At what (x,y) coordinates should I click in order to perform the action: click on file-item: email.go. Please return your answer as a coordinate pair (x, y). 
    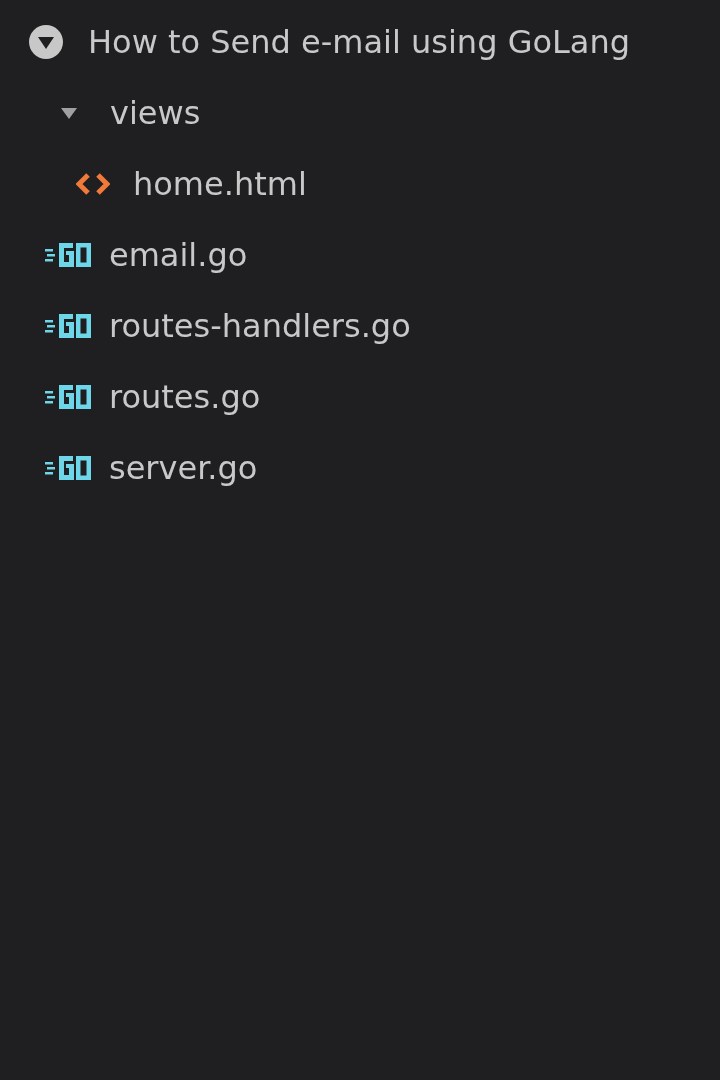
    Looking at the image, I should click on (178, 254).